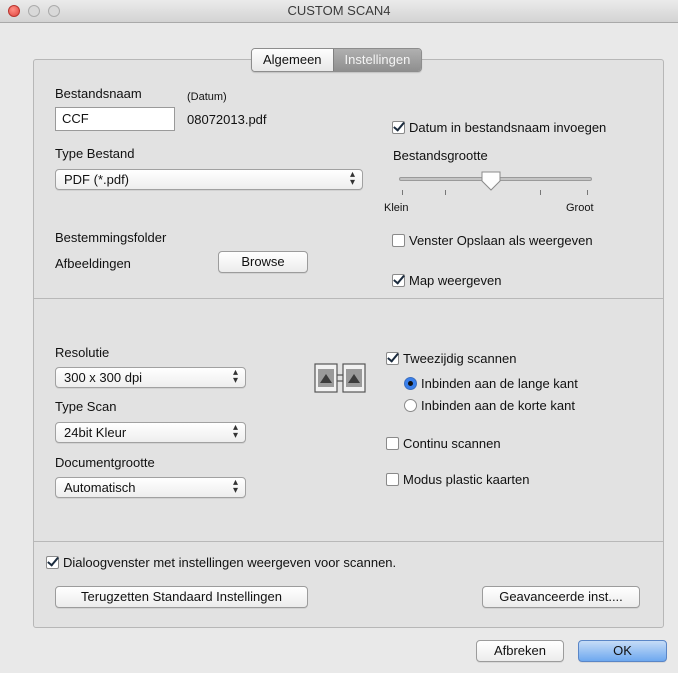  What do you see at coordinates (340, 378) in the screenshot?
I see `duplex-scan-icon` at bounding box center [340, 378].